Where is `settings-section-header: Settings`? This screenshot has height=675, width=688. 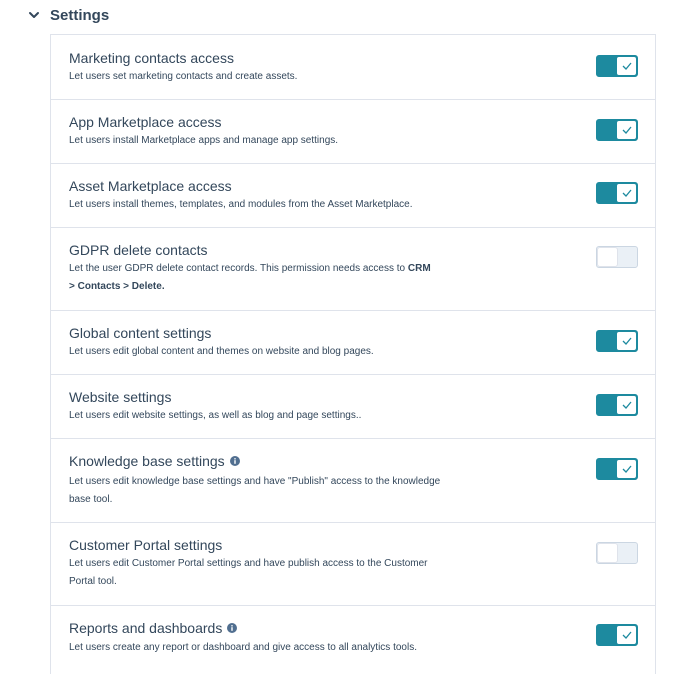
settings-section-header: Settings is located at coordinates (68, 15).